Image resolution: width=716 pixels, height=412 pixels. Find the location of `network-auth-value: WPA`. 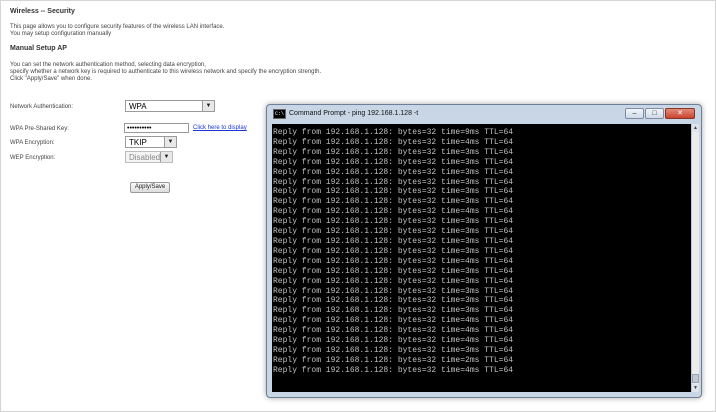

network-auth-value: WPA is located at coordinates (138, 106).